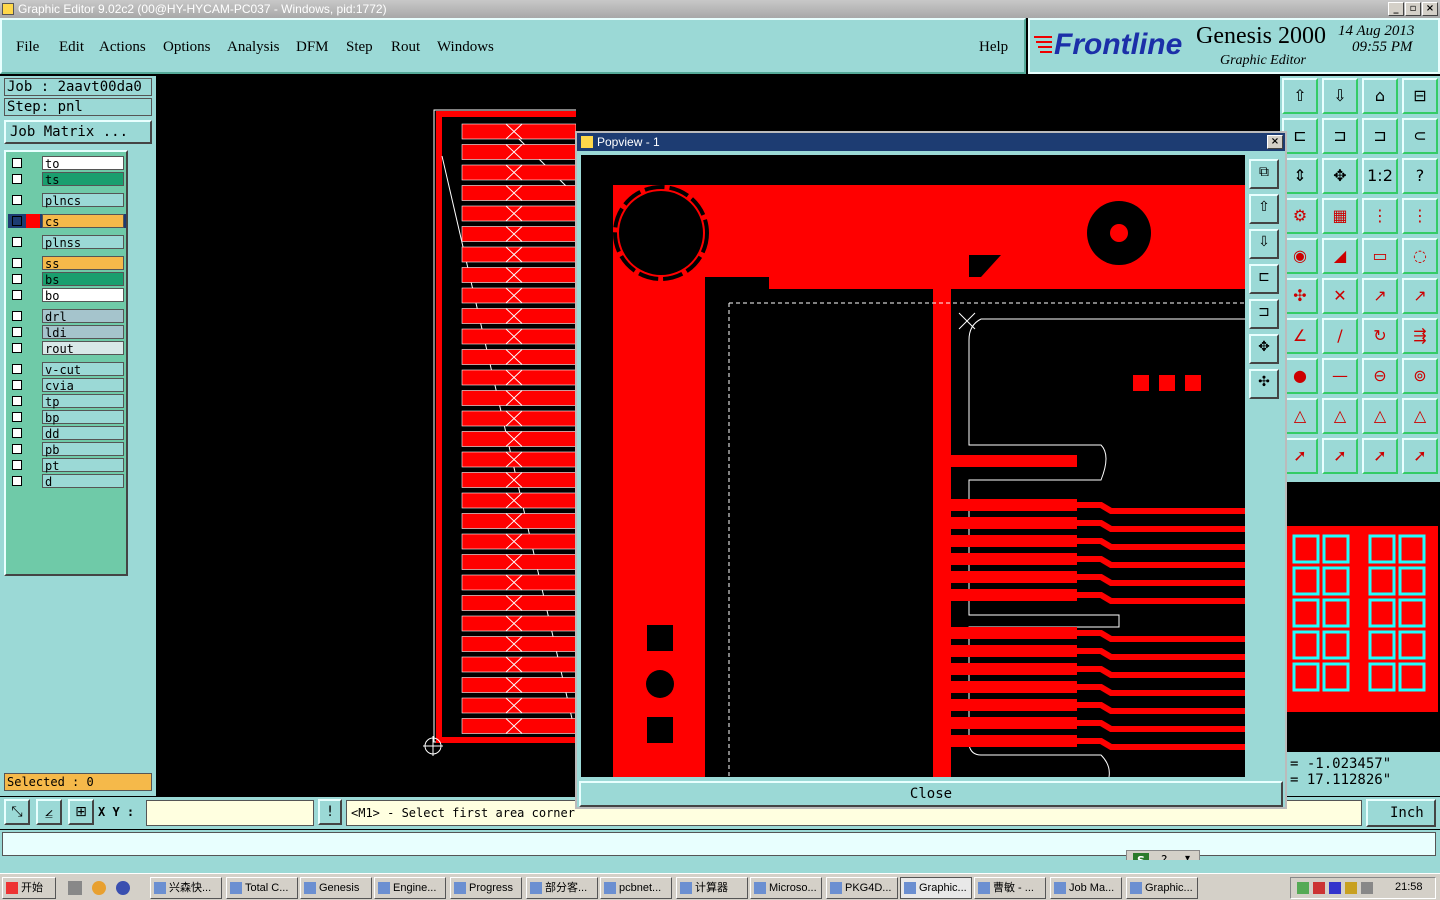 The image size is (1440, 900). I want to click on layer-row-bo: bo, so click(67, 295).